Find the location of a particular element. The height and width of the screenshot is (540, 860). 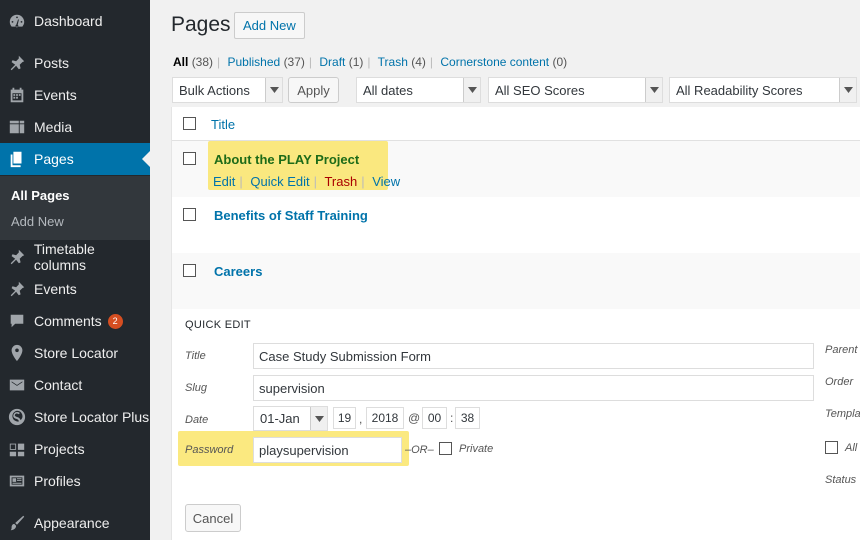

menu-timetable-columns: Timetable columns is located at coordinates (75, 257).